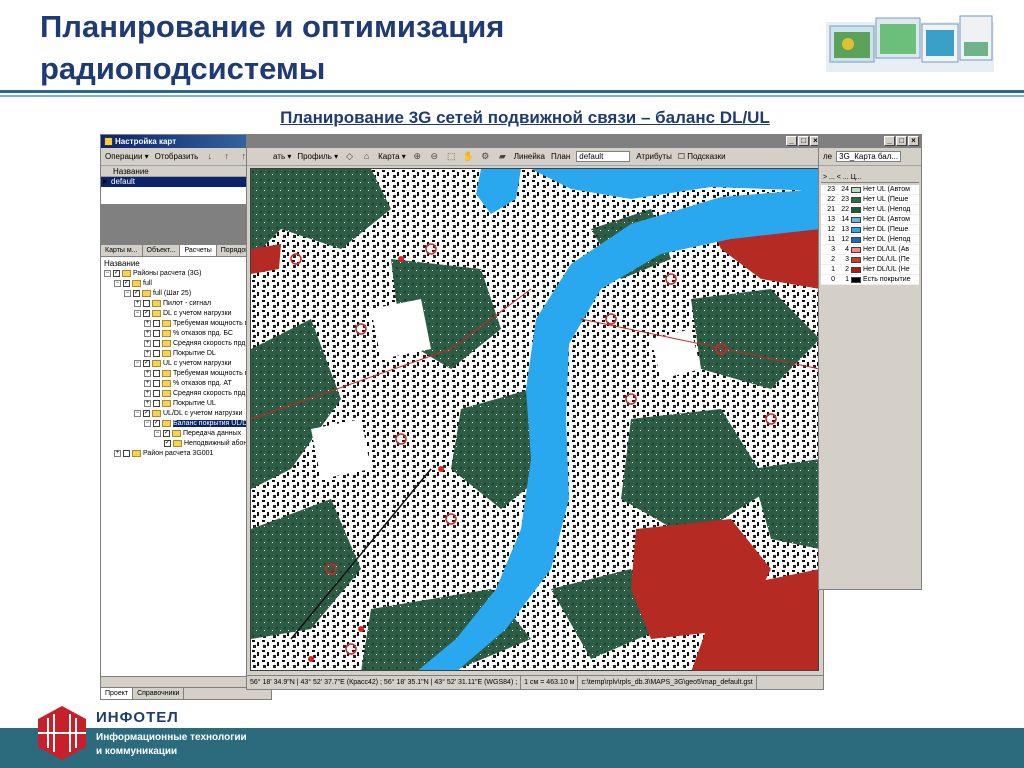 This screenshot has height=768, width=1024. Describe the element at coordinates (827, 156) in the screenshot. I see `legend-tab-label: ле` at that location.